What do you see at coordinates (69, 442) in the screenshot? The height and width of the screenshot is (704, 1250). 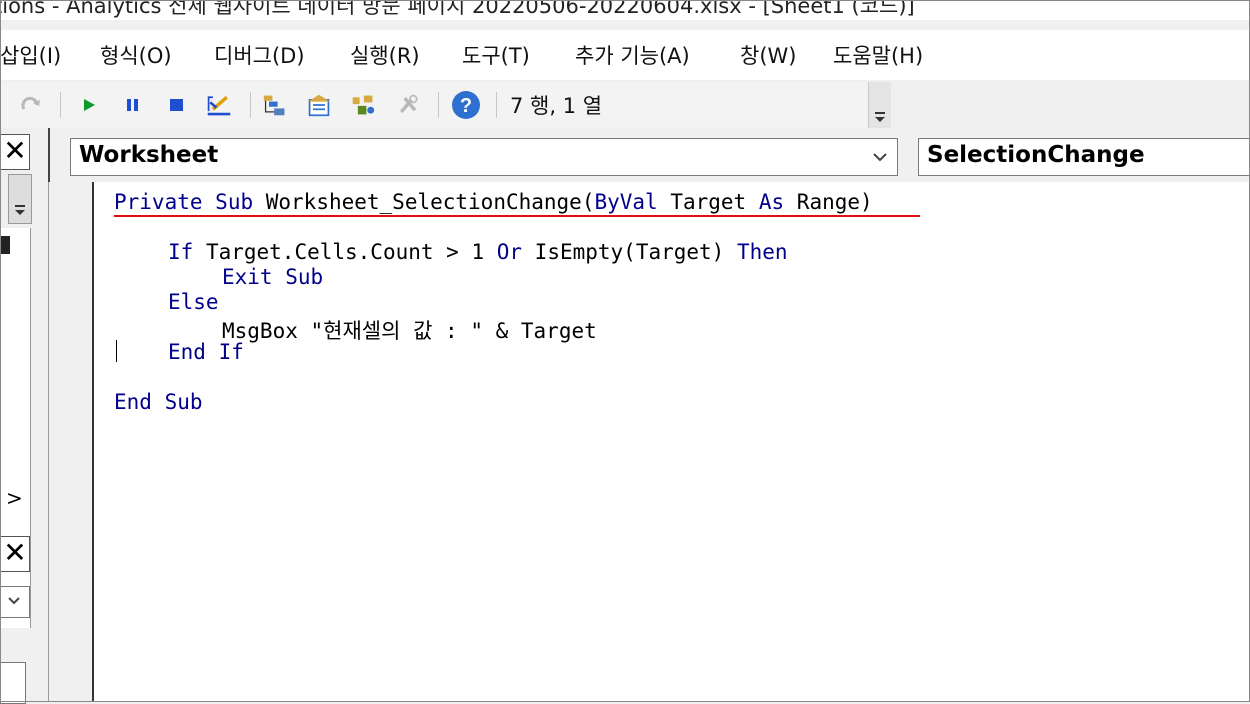 I see `margin-indicator-bar` at bounding box center [69, 442].